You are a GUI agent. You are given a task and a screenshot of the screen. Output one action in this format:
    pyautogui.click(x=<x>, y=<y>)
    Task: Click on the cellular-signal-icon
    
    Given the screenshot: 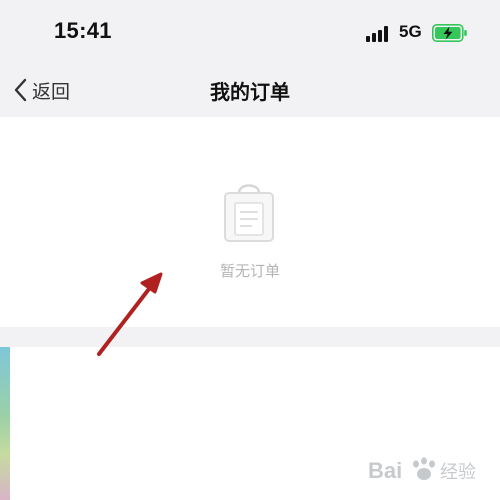 What is the action you would take?
    pyautogui.click(x=378, y=34)
    